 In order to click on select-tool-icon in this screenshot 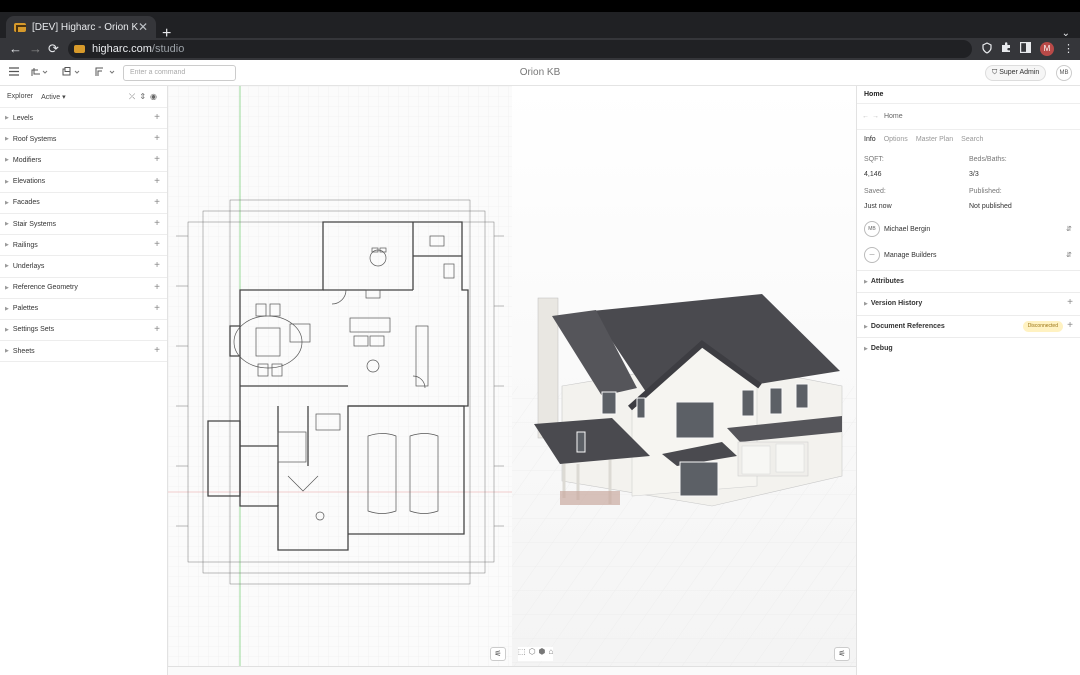, I will do `click(39, 73)`.